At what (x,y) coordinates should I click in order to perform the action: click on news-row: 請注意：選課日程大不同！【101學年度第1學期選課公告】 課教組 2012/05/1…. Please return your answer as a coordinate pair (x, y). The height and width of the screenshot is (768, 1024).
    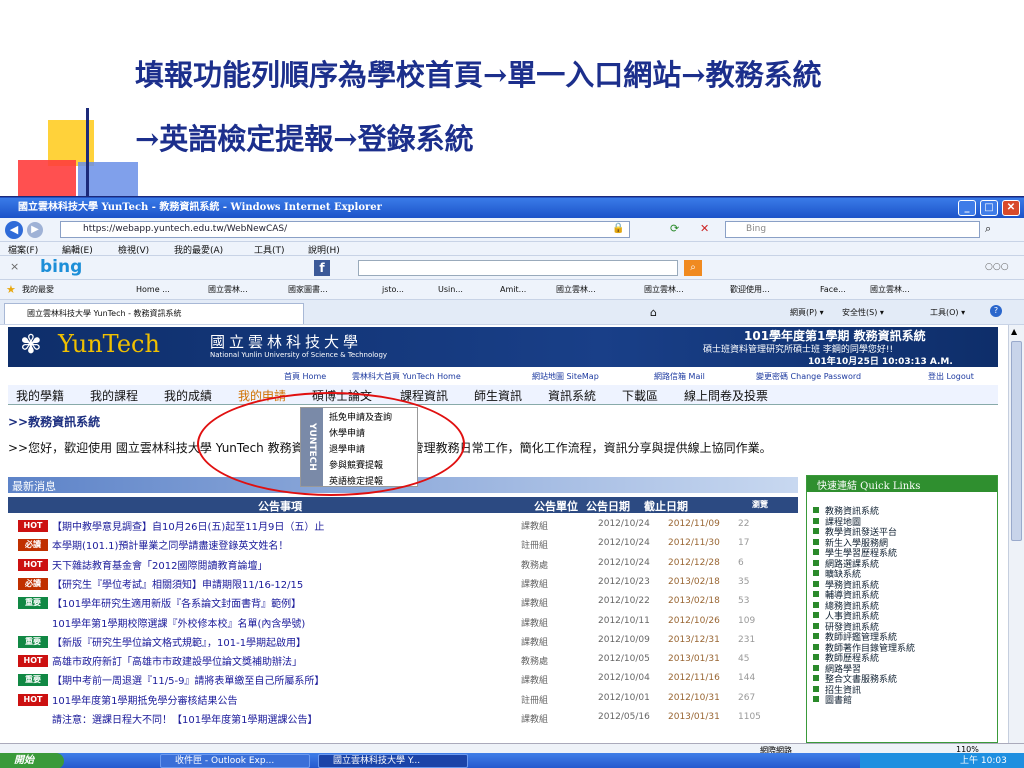
    Looking at the image, I should click on (403, 719).